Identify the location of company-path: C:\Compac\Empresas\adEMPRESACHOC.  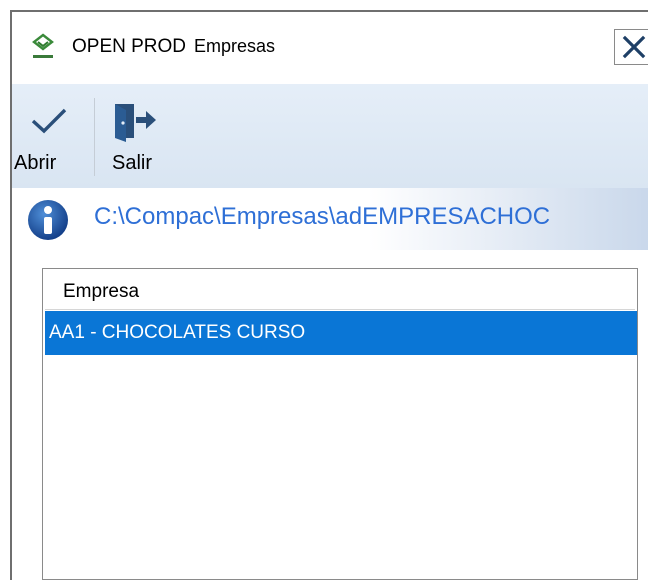
(322, 216).